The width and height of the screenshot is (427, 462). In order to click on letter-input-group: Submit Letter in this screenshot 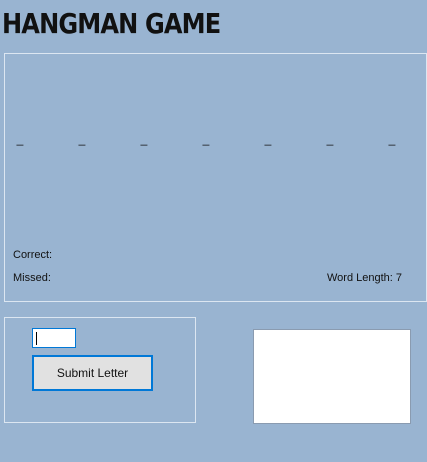, I will do `click(100, 370)`.